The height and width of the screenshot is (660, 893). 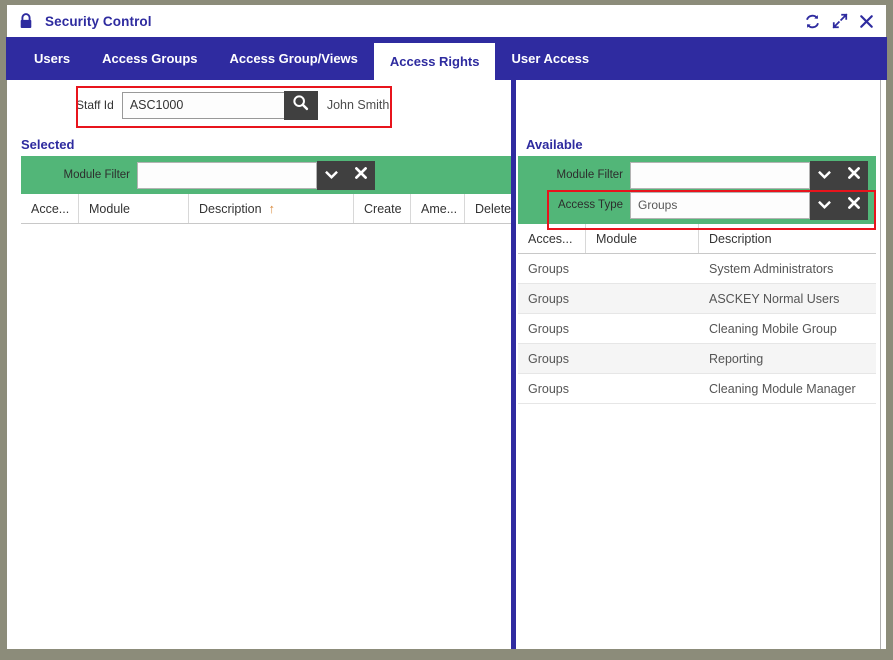 I want to click on table-row: Groups Reporting, so click(x=697, y=359).